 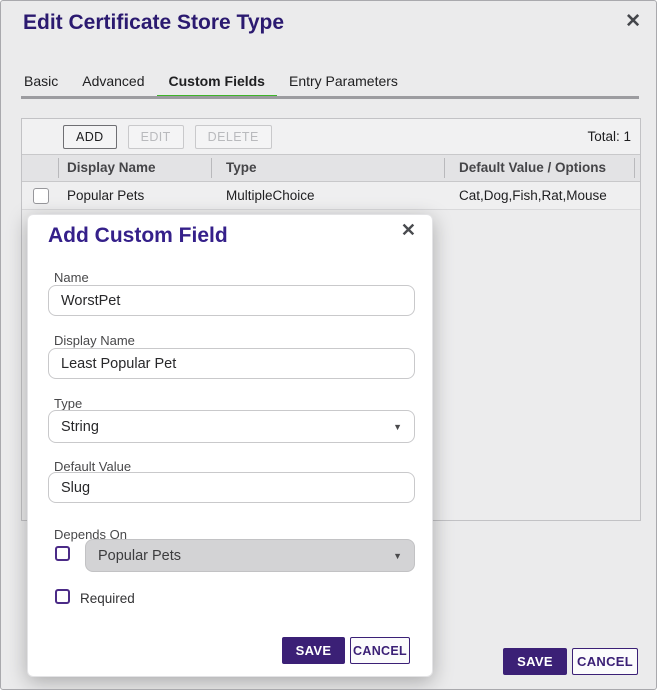 I want to click on modal-title: Add Custom Field, so click(x=138, y=235).